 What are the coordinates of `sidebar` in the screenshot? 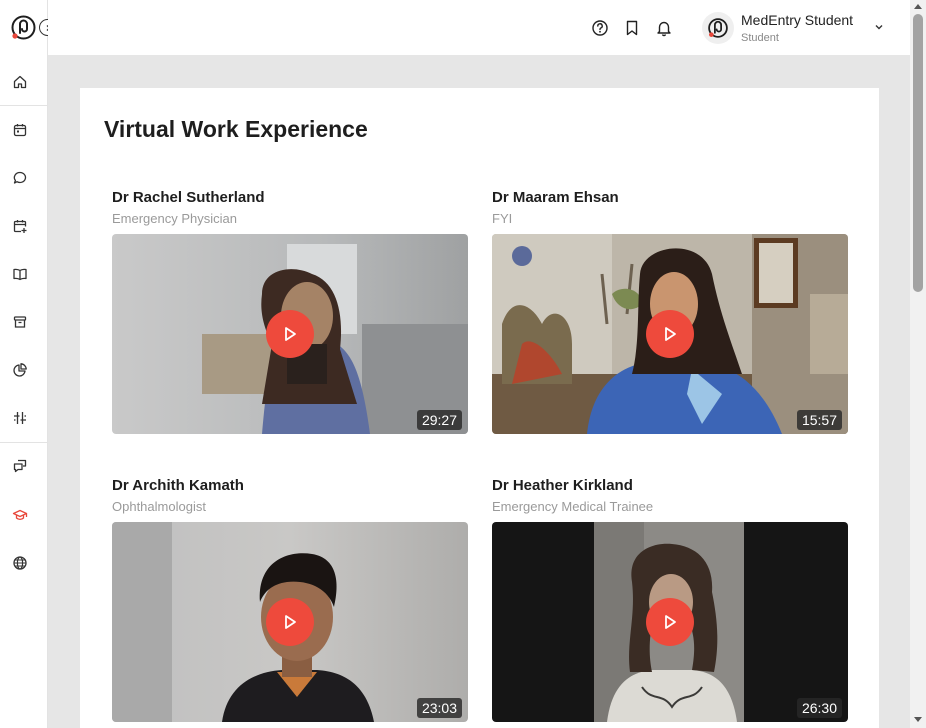 It's located at (28, 364).